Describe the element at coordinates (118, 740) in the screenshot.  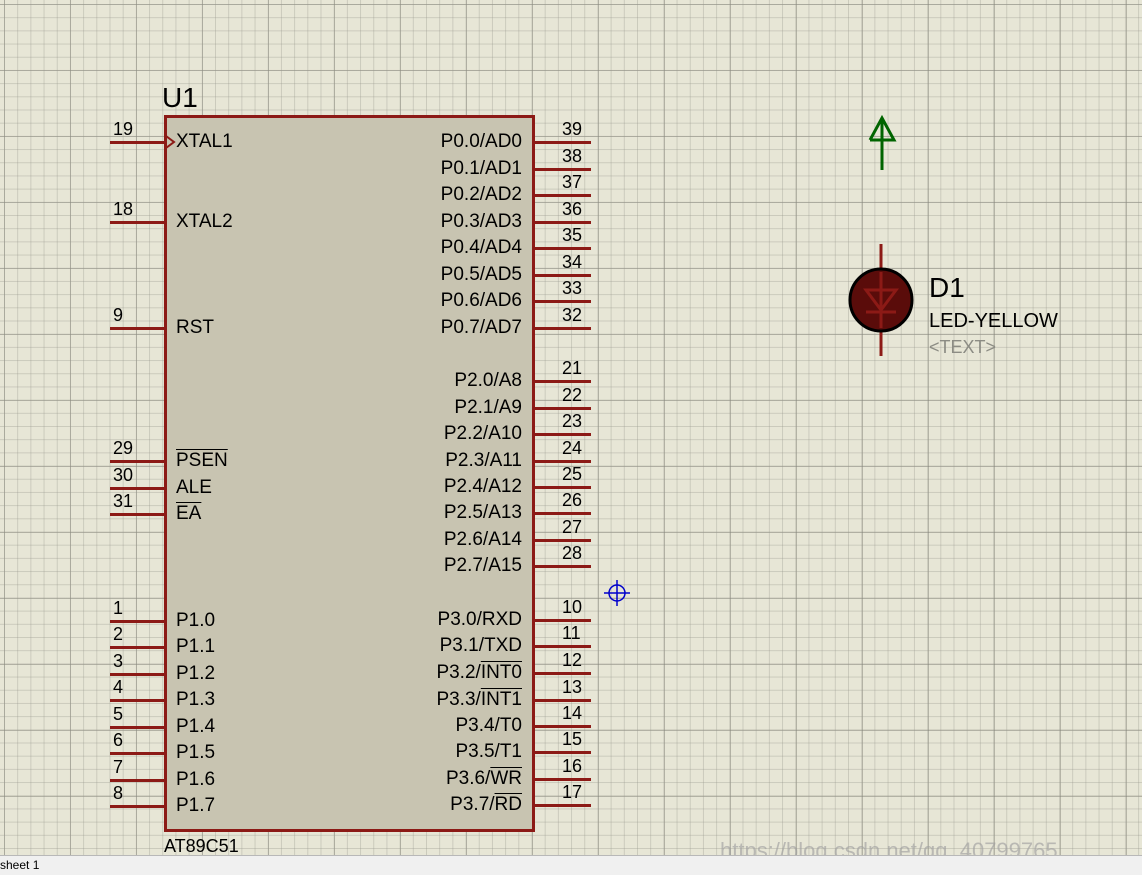
I see `pin-number: 6` at that location.